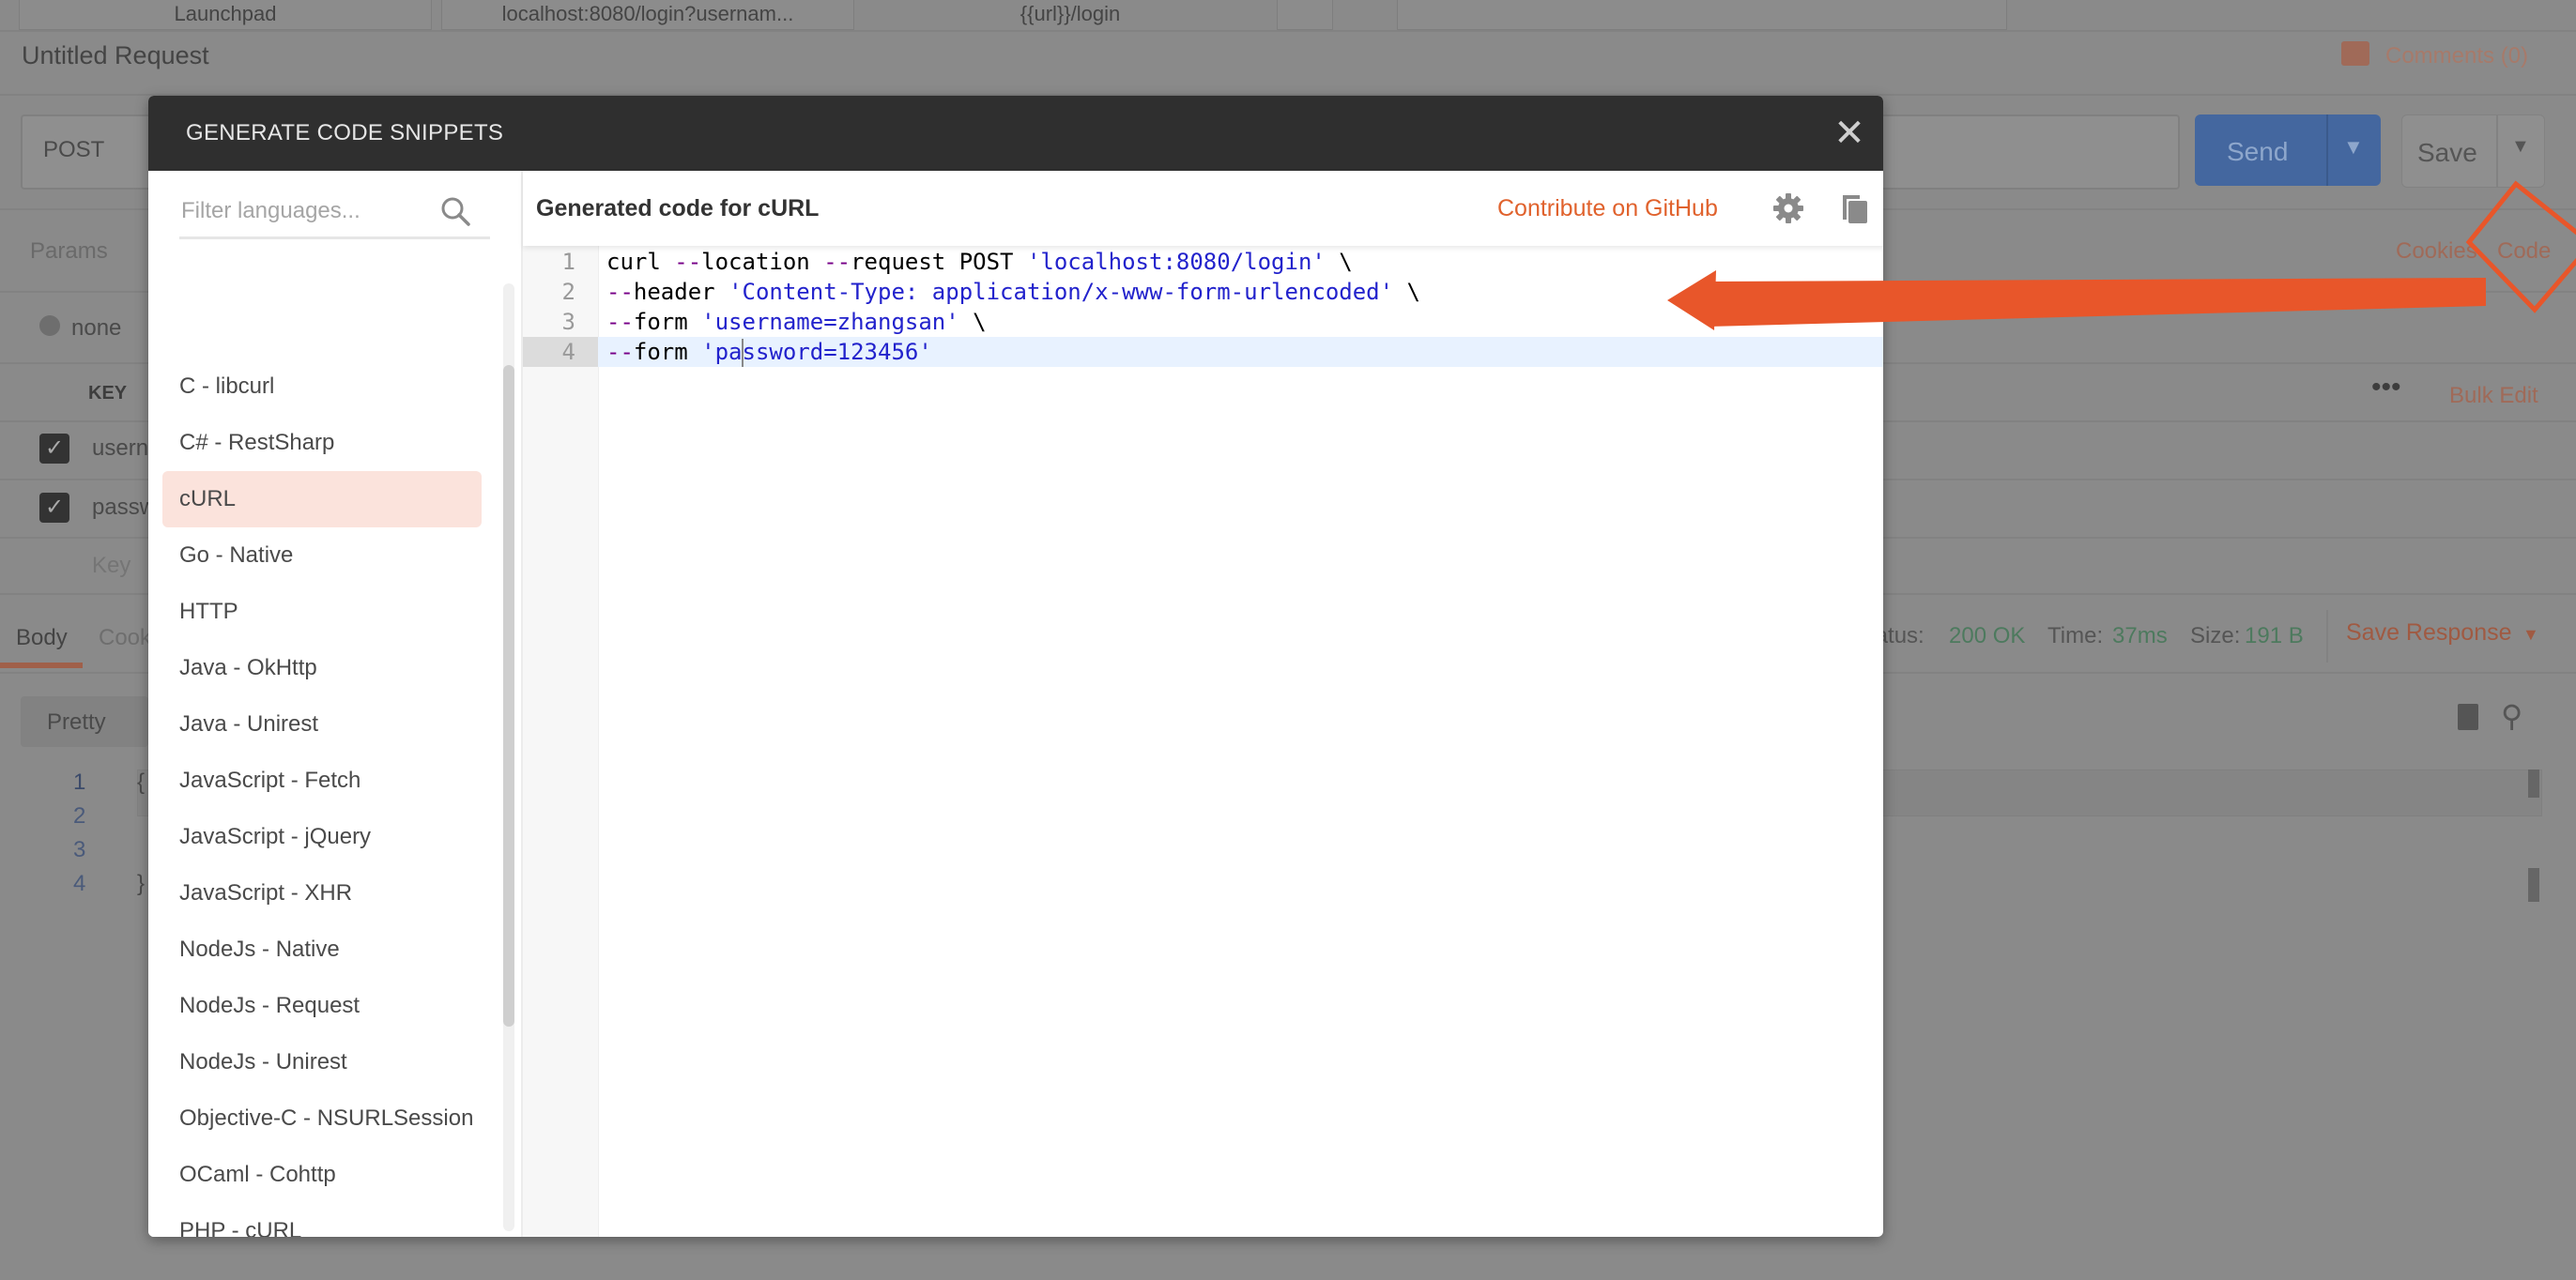 This screenshot has width=2576, height=1280. What do you see at coordinates (1692, 300) in the screenshot?
I see `annotation-arrow-head` at bounding box center [1692, 300].